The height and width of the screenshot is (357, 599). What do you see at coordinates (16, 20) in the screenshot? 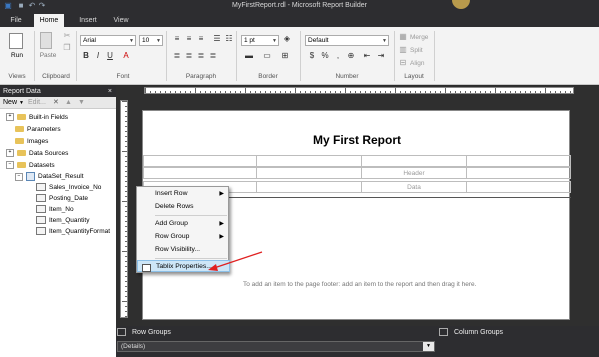
I see `tab-file: File` at bounding box center [16, 20].